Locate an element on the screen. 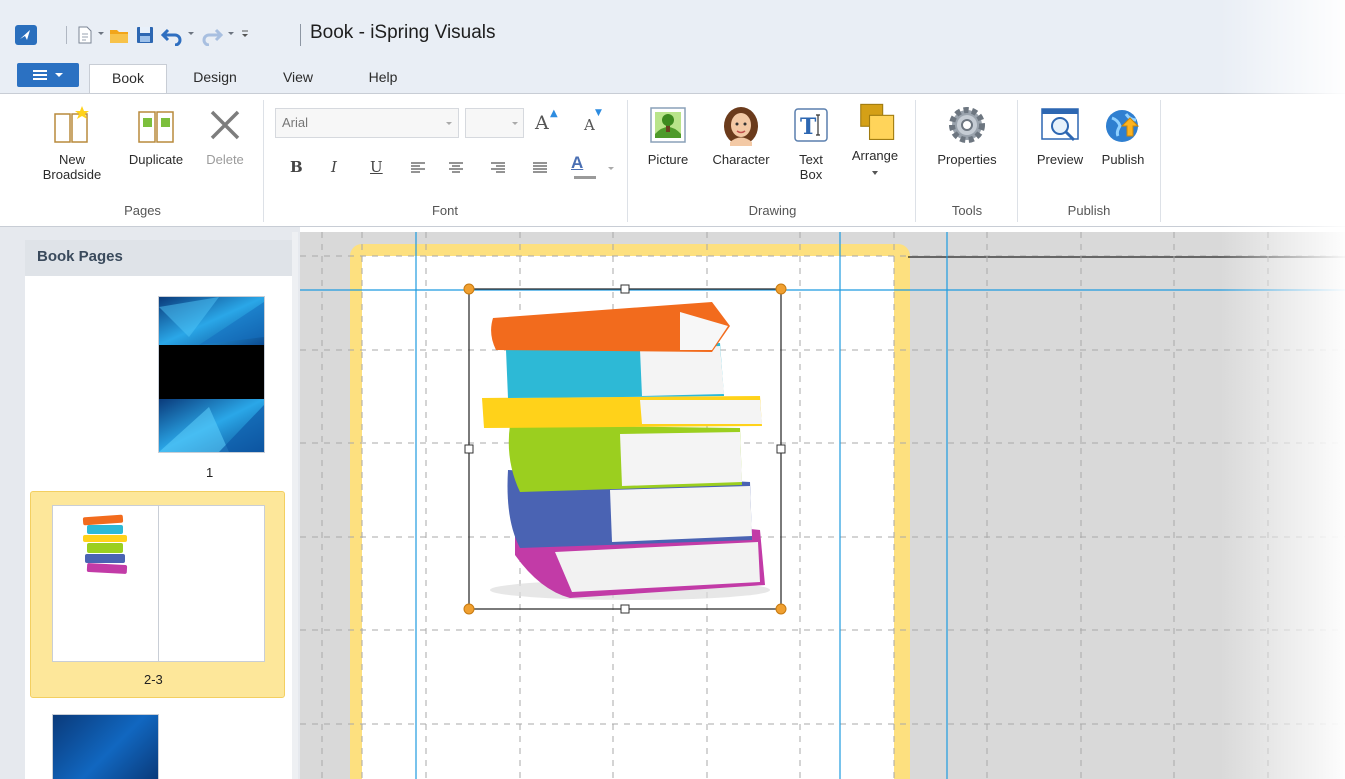  character-button: Character is located at coordinates (741, 135).